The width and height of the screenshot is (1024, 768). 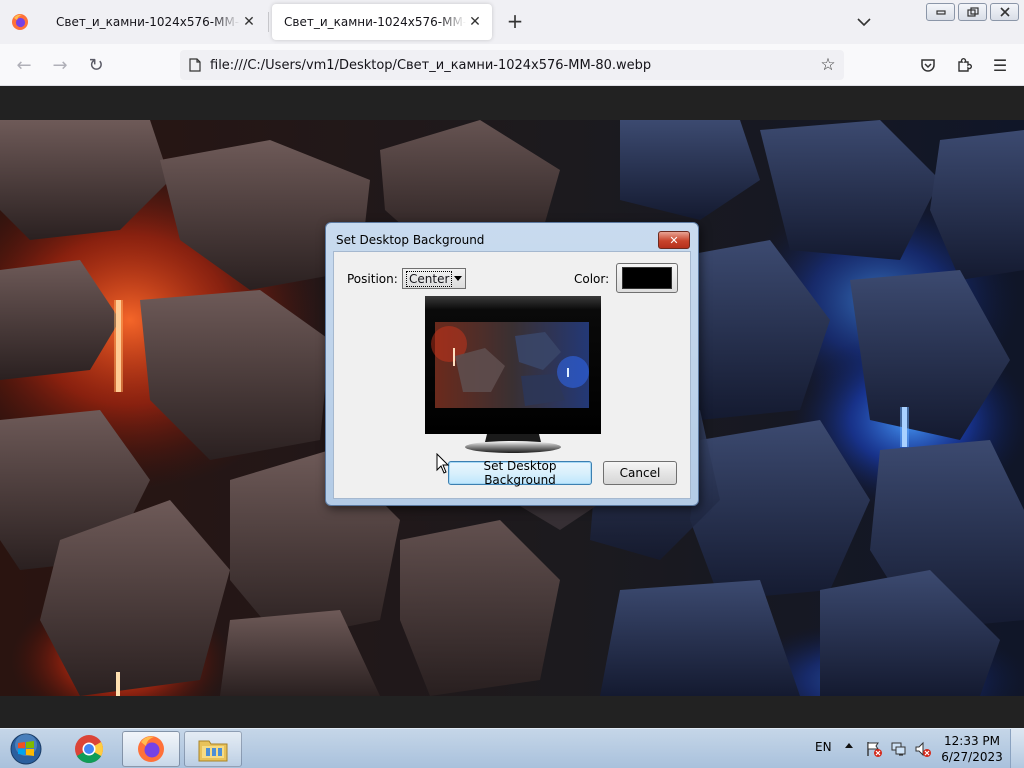 What do you see at coordinates (268, 22) in the screenshot?
I see `tab-separator` at bounding box center [268, 22].